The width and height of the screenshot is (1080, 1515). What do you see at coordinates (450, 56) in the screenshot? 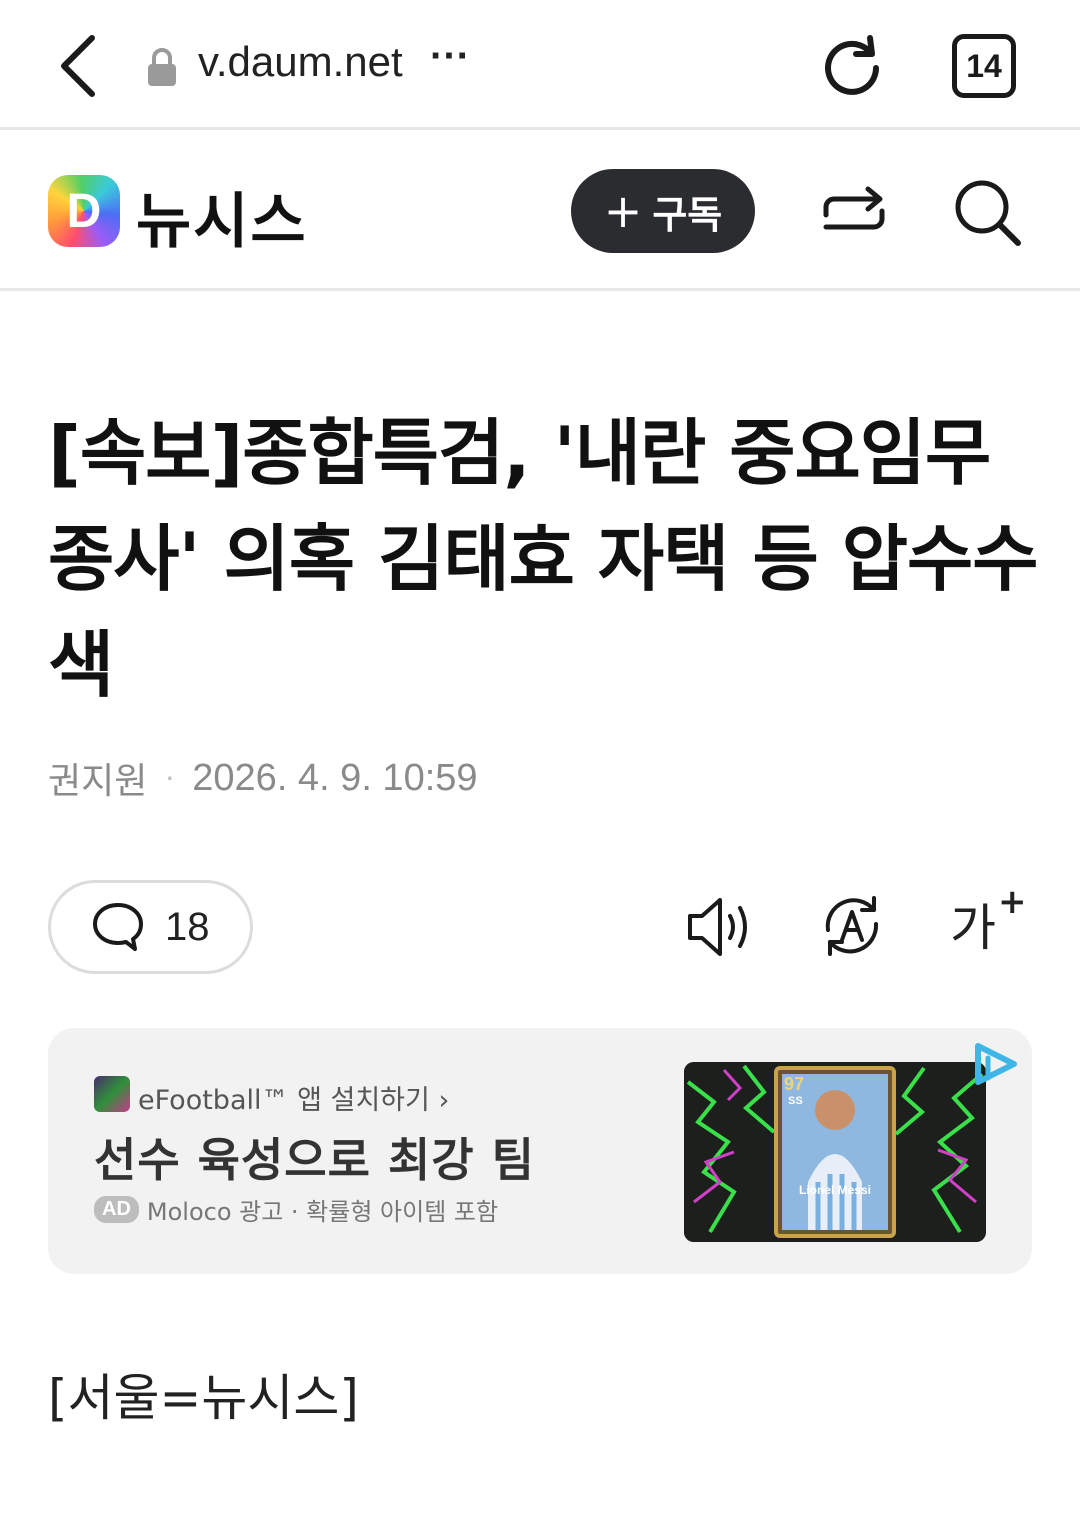
I see `url-more-dots: ···` at bounding box center [450, 56].